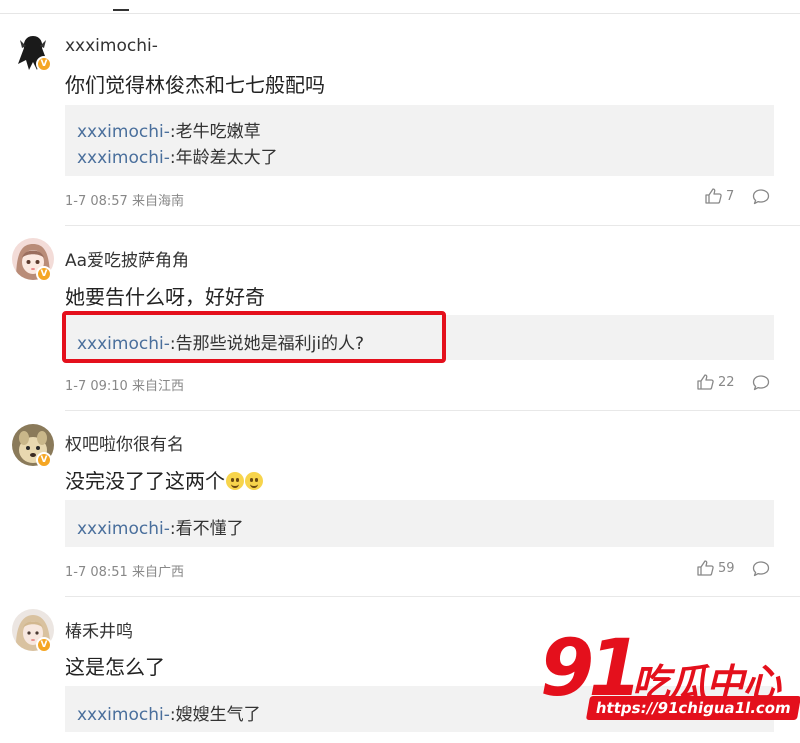 The width and height of the screenshot is (800, 743). I want to click on comment-text: 这是怎么了, so click(115, 667).